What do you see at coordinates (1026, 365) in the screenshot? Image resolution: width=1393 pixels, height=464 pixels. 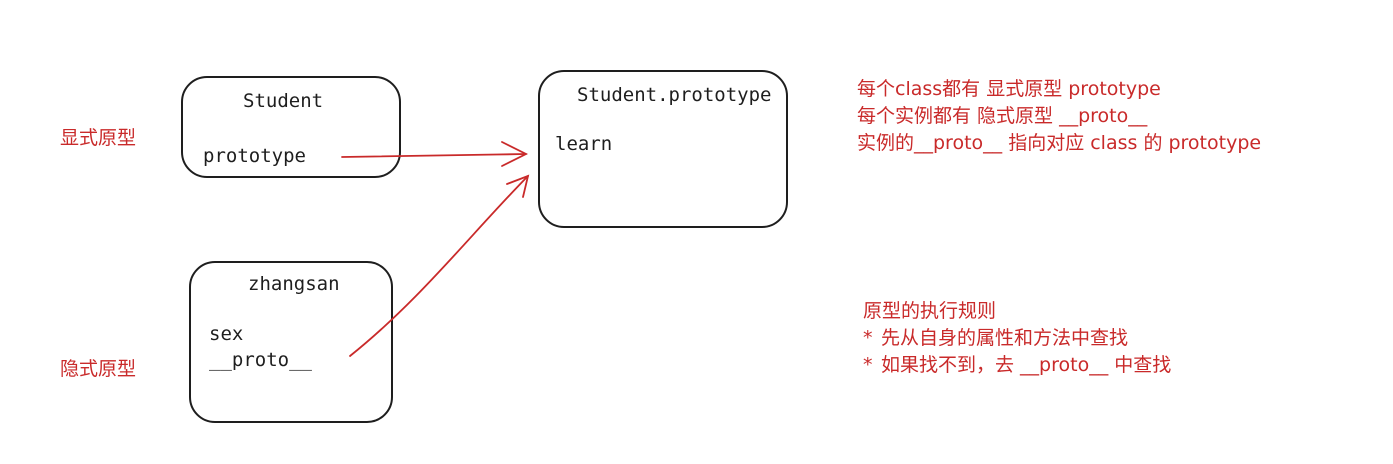 I see `rule-text: 如果找不到，去 __proto__ 中查找` at bounding box center [1026, 365].